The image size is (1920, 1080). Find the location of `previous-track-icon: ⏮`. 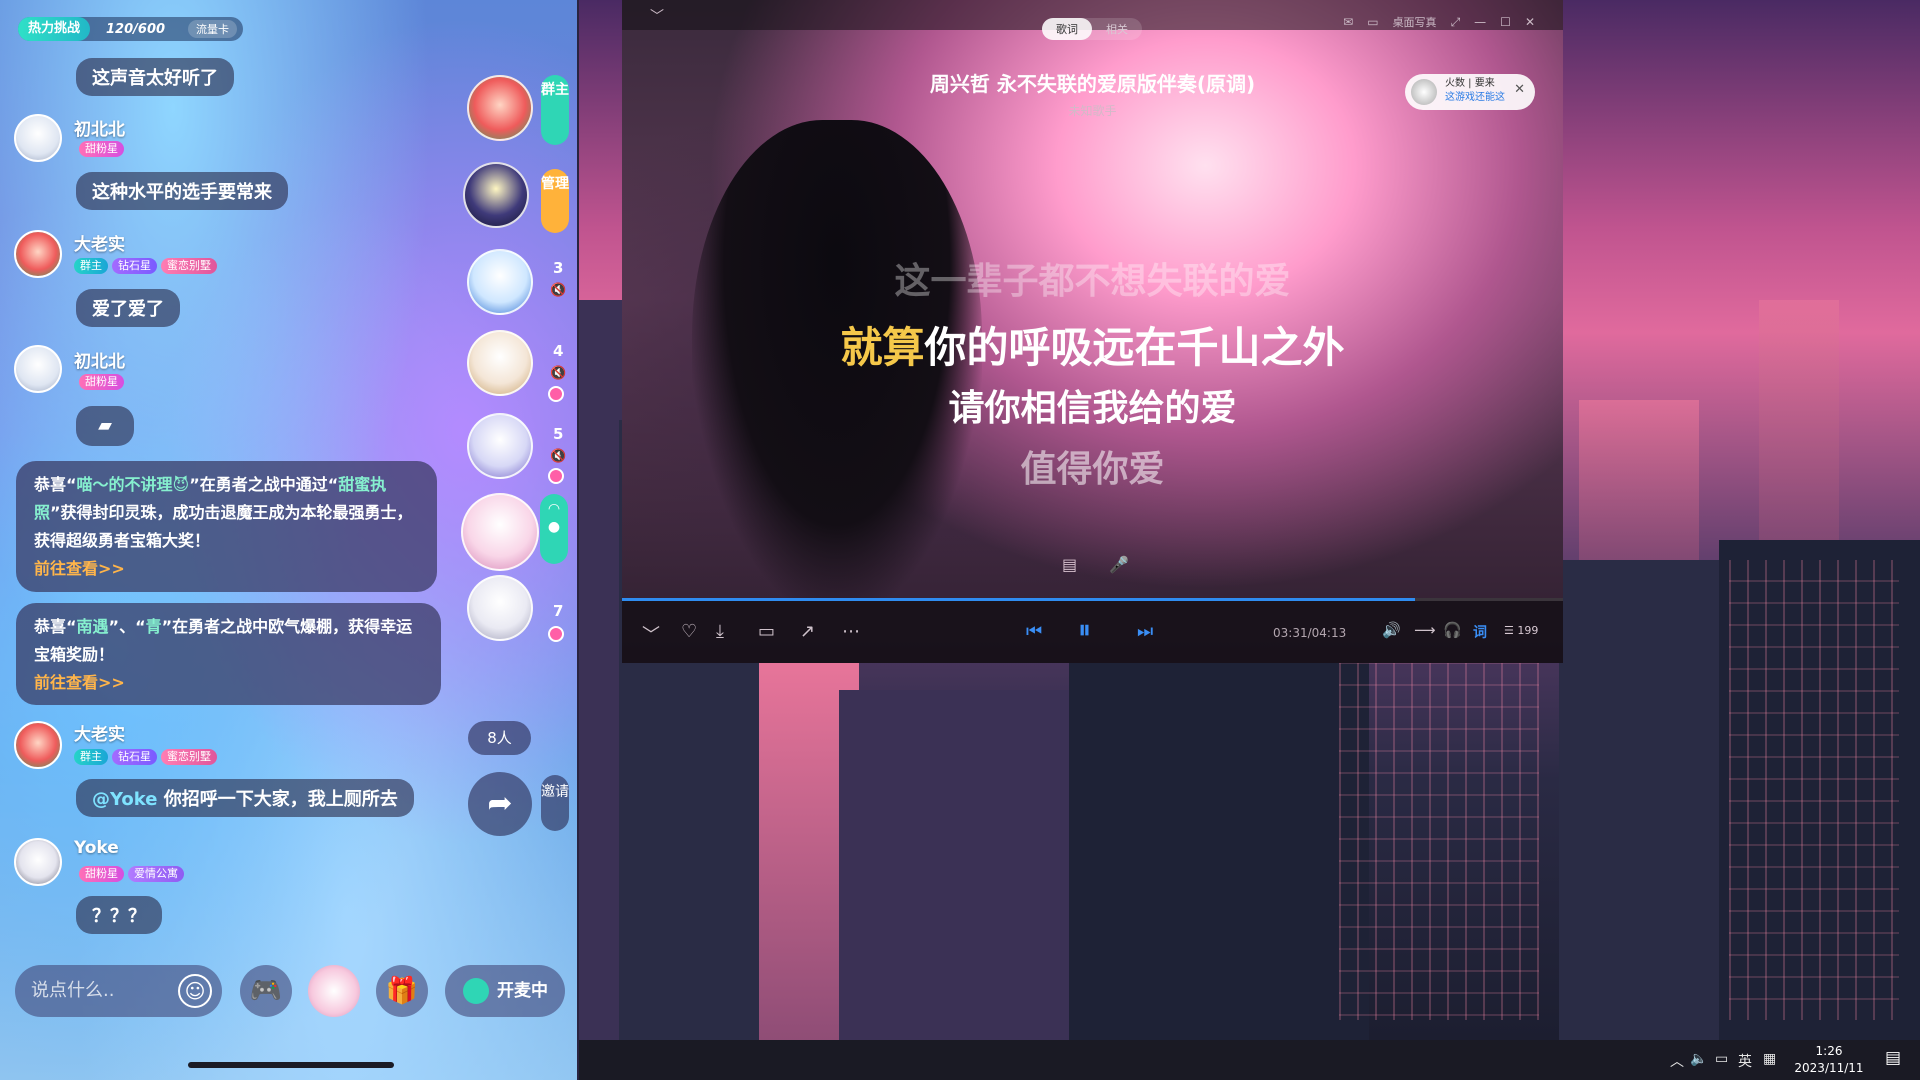

previous-track-icon: ⏮ is located at coordinates (1034, 631).